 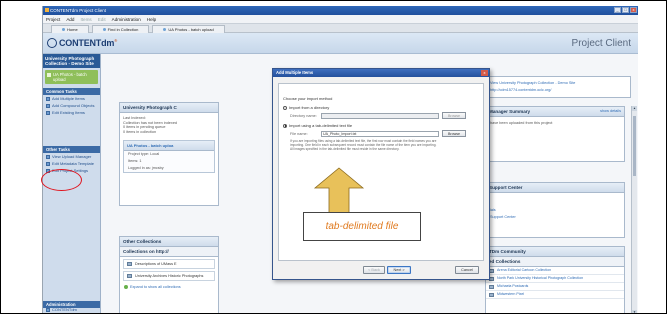 What do you see at coordinates (169, 287) in the screenshot?
I see `expand-collections-link: Expand to show all collections` at bounding box center [169, 287].